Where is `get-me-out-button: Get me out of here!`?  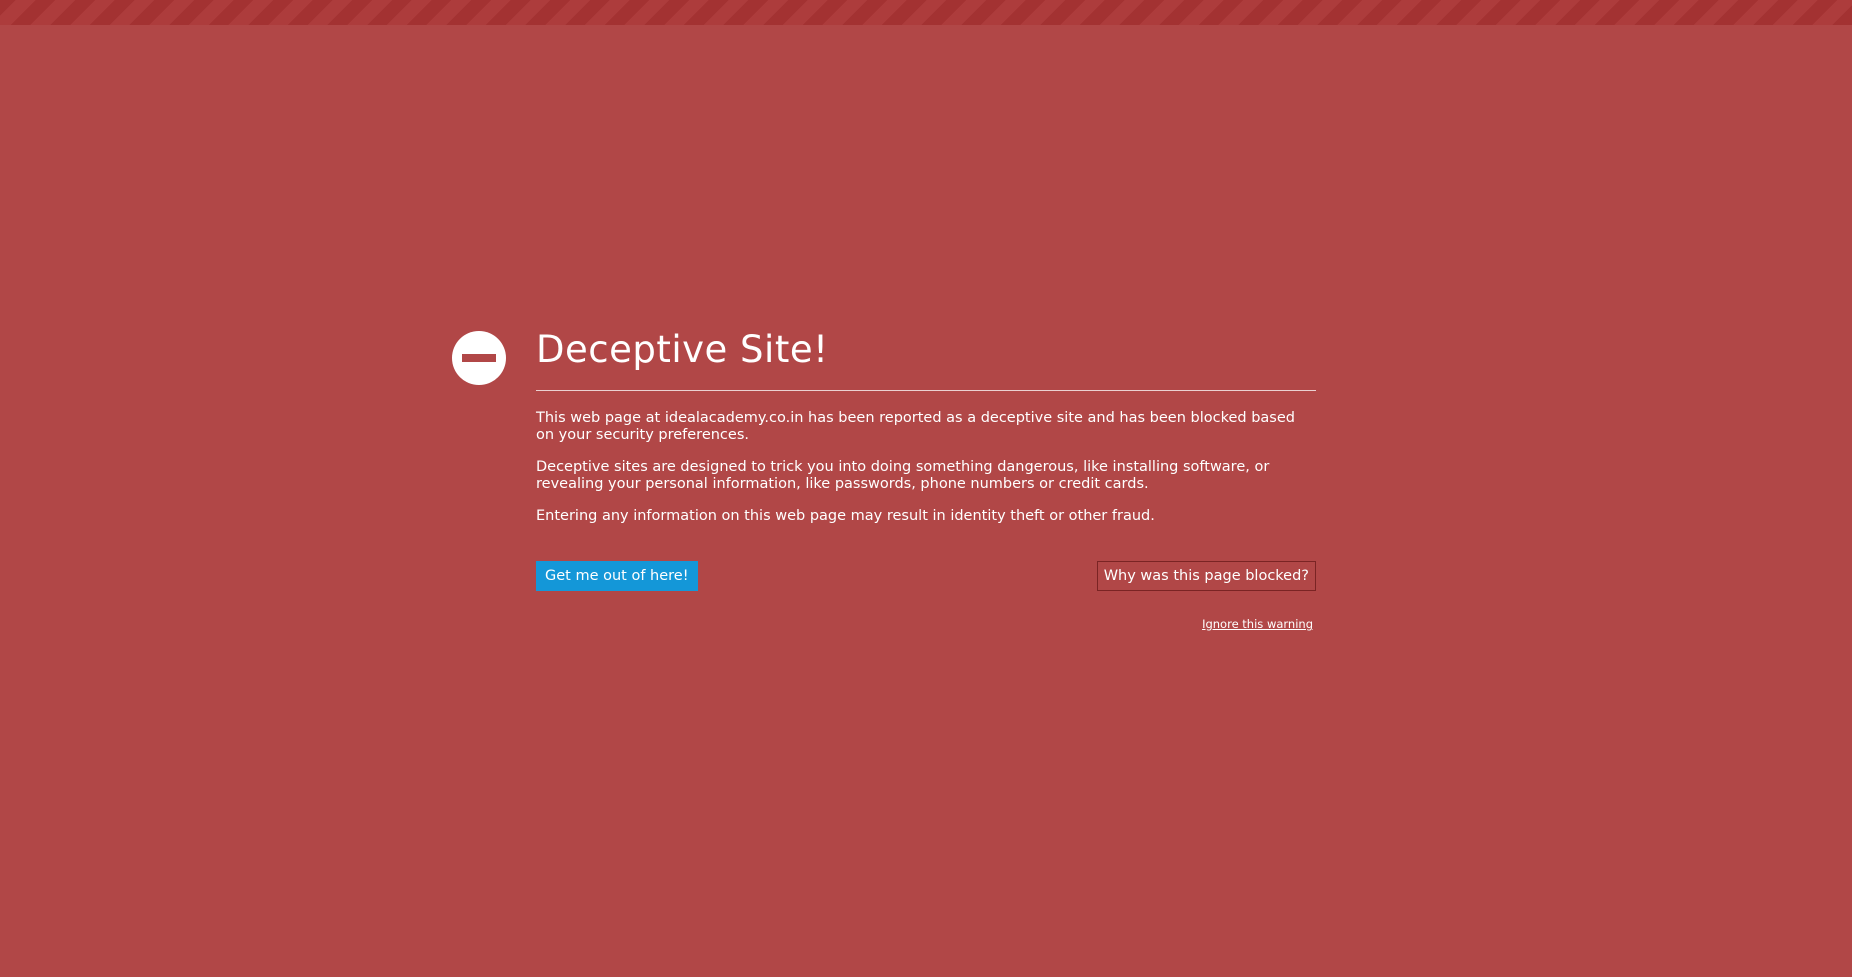 get-me-out-button: Get me out of here! is located at coordinates (617, 576).